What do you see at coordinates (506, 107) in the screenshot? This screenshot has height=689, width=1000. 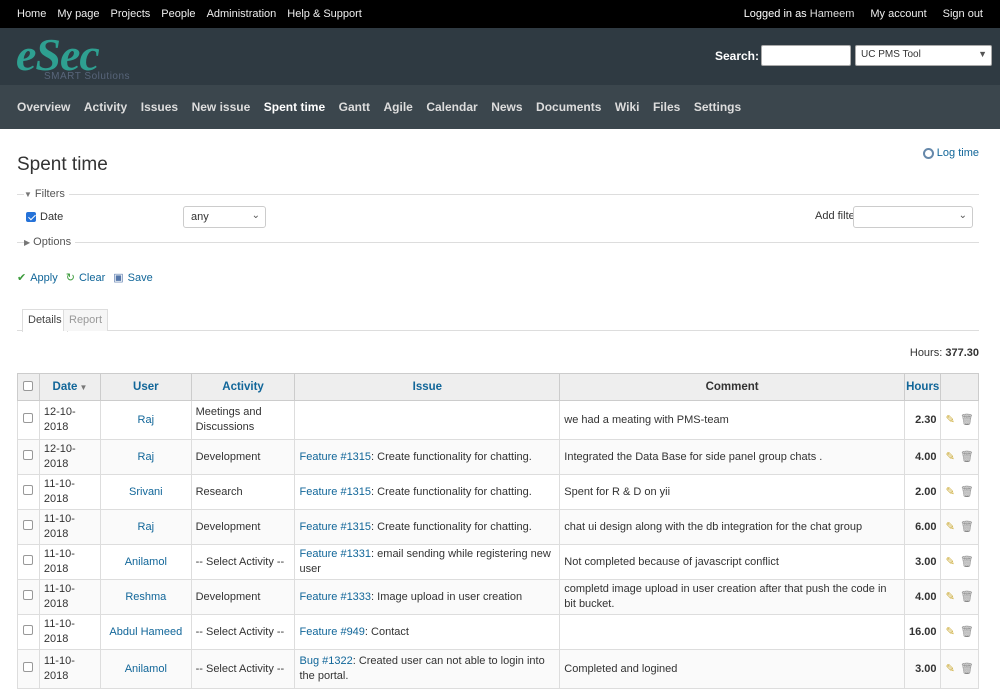 I see `tab-news: News` at bounding box center [506, 107].